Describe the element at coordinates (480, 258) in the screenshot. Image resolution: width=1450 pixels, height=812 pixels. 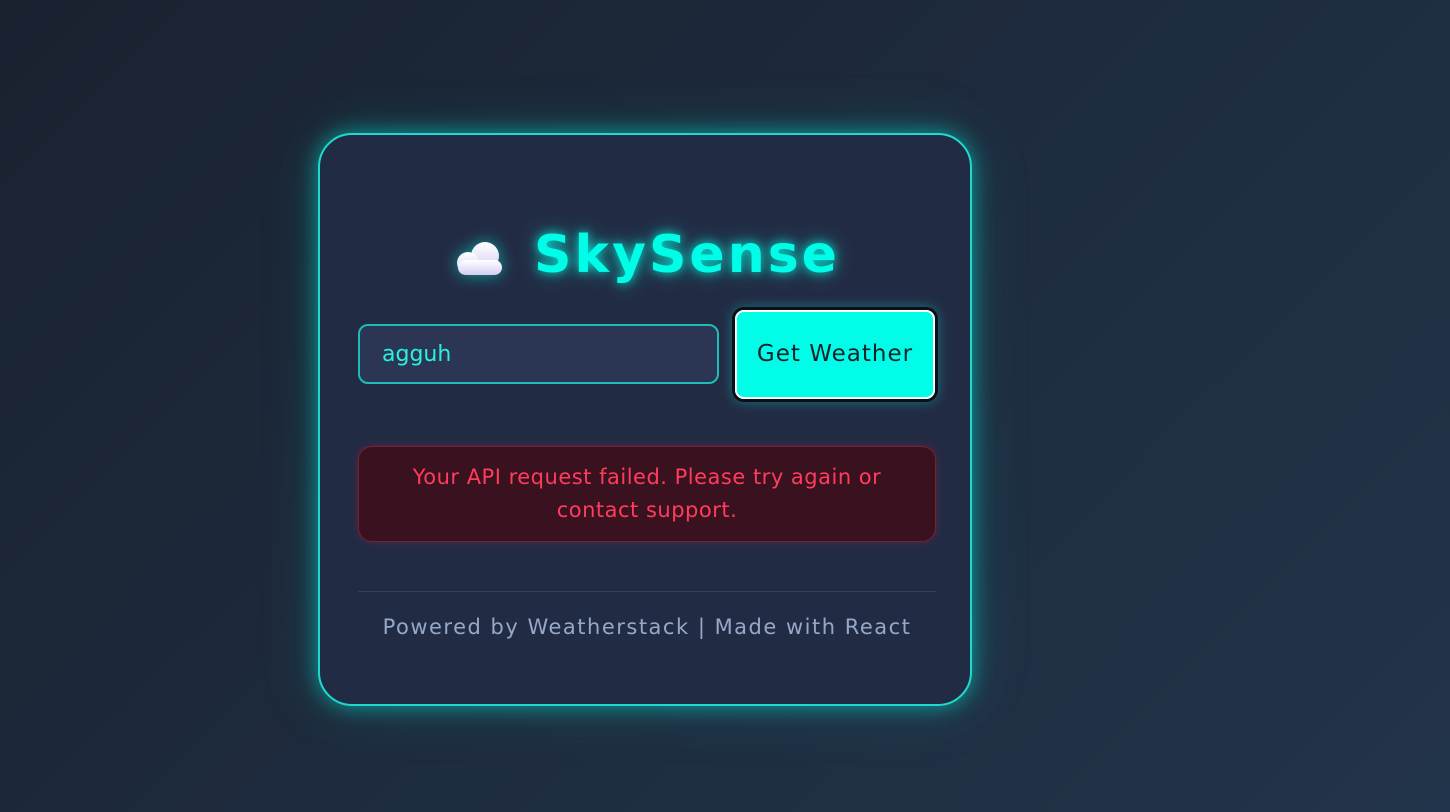
I see `cloud-icon` at that location.